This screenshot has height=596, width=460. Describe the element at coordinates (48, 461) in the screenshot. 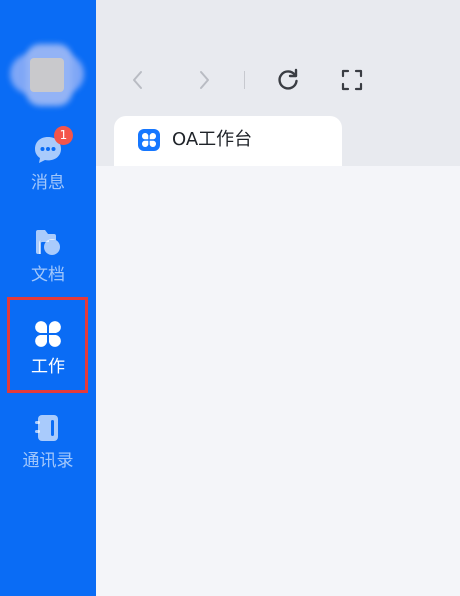

I see `sidebar-item-label: 通讯录` at that location.